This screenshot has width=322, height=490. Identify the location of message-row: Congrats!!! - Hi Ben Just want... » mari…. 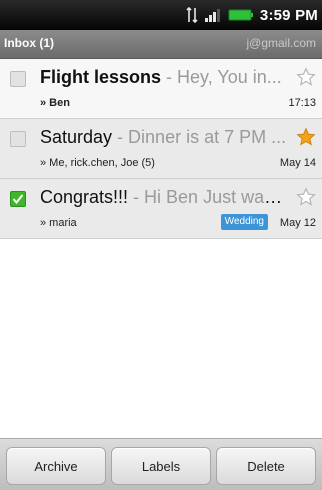
(161, 209).